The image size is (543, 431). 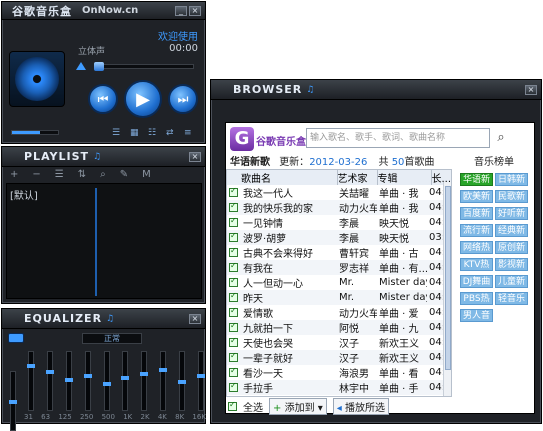 What do you see at coordinates (531, 89) in the screenshot?
I see `browser-close-button: ×` at bounding box center [531, 89].